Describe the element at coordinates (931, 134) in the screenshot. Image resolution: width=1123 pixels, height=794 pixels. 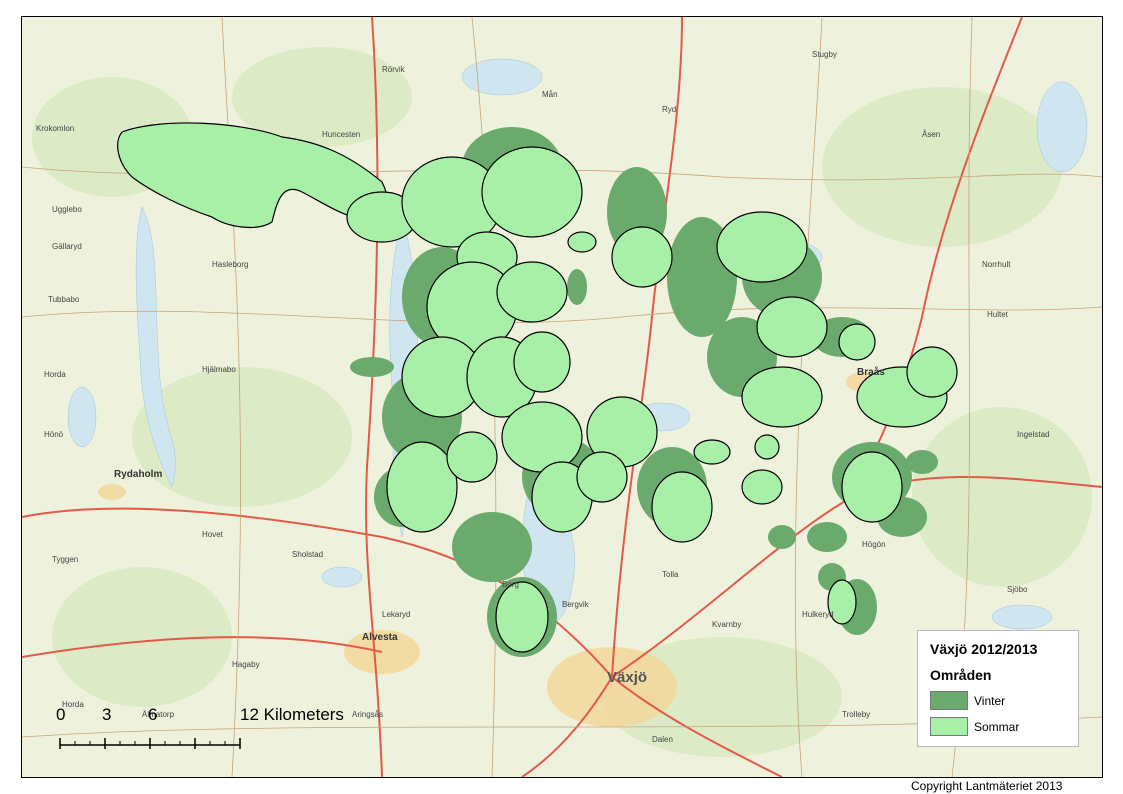
I see `svg-text: Åsen` at that location.